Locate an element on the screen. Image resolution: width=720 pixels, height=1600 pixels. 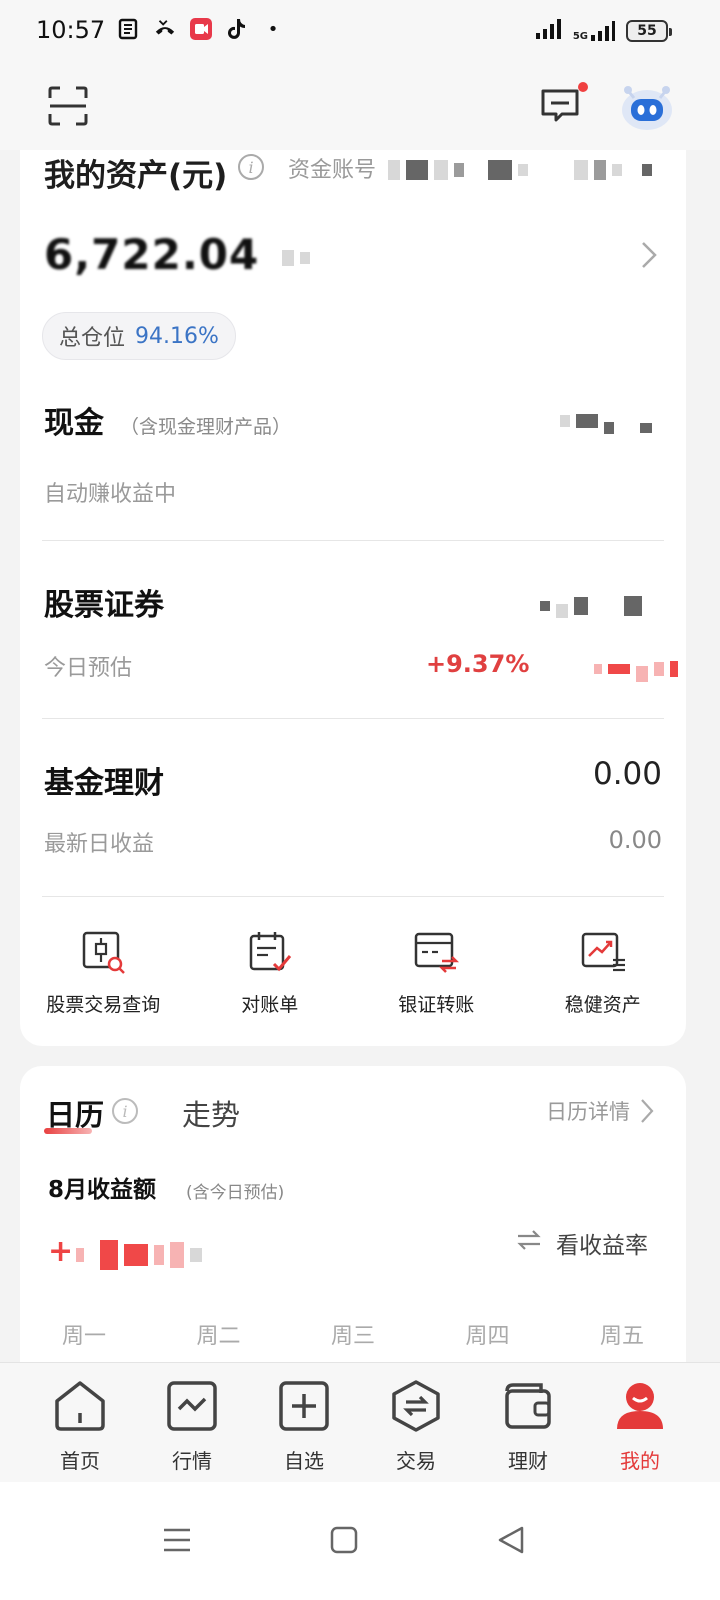
wealth-icon is located at coordinates (528, 1406).